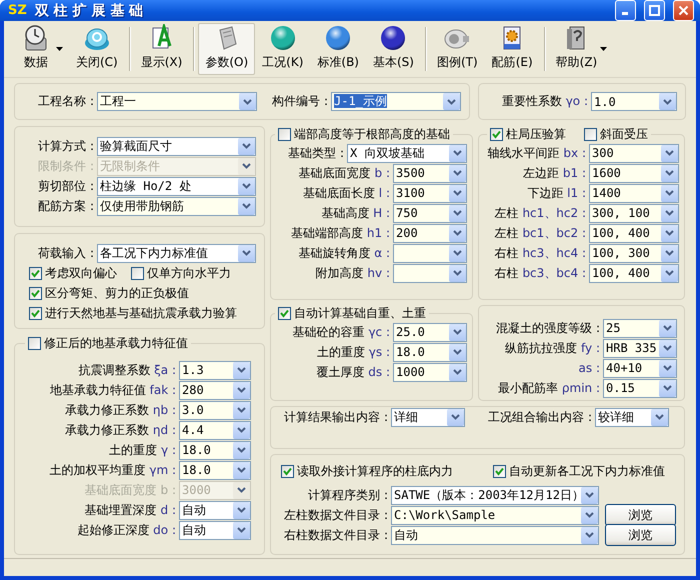 The width and height of the screenshot is (700, 580). I want to click on combo-box: 1.0, so click(634, 101).